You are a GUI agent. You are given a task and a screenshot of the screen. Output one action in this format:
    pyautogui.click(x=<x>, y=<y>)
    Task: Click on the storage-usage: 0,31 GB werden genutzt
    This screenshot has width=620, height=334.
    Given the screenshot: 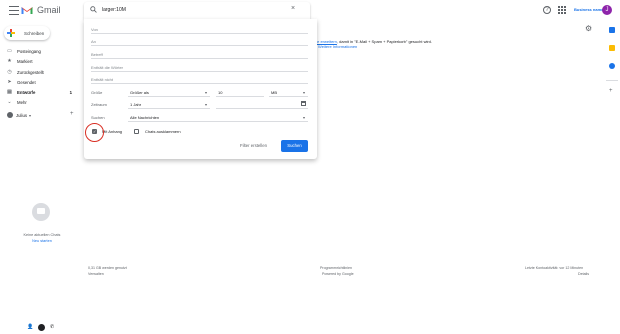 What is the action you would take?
    pyautogui.click(x=107, y=268)
    